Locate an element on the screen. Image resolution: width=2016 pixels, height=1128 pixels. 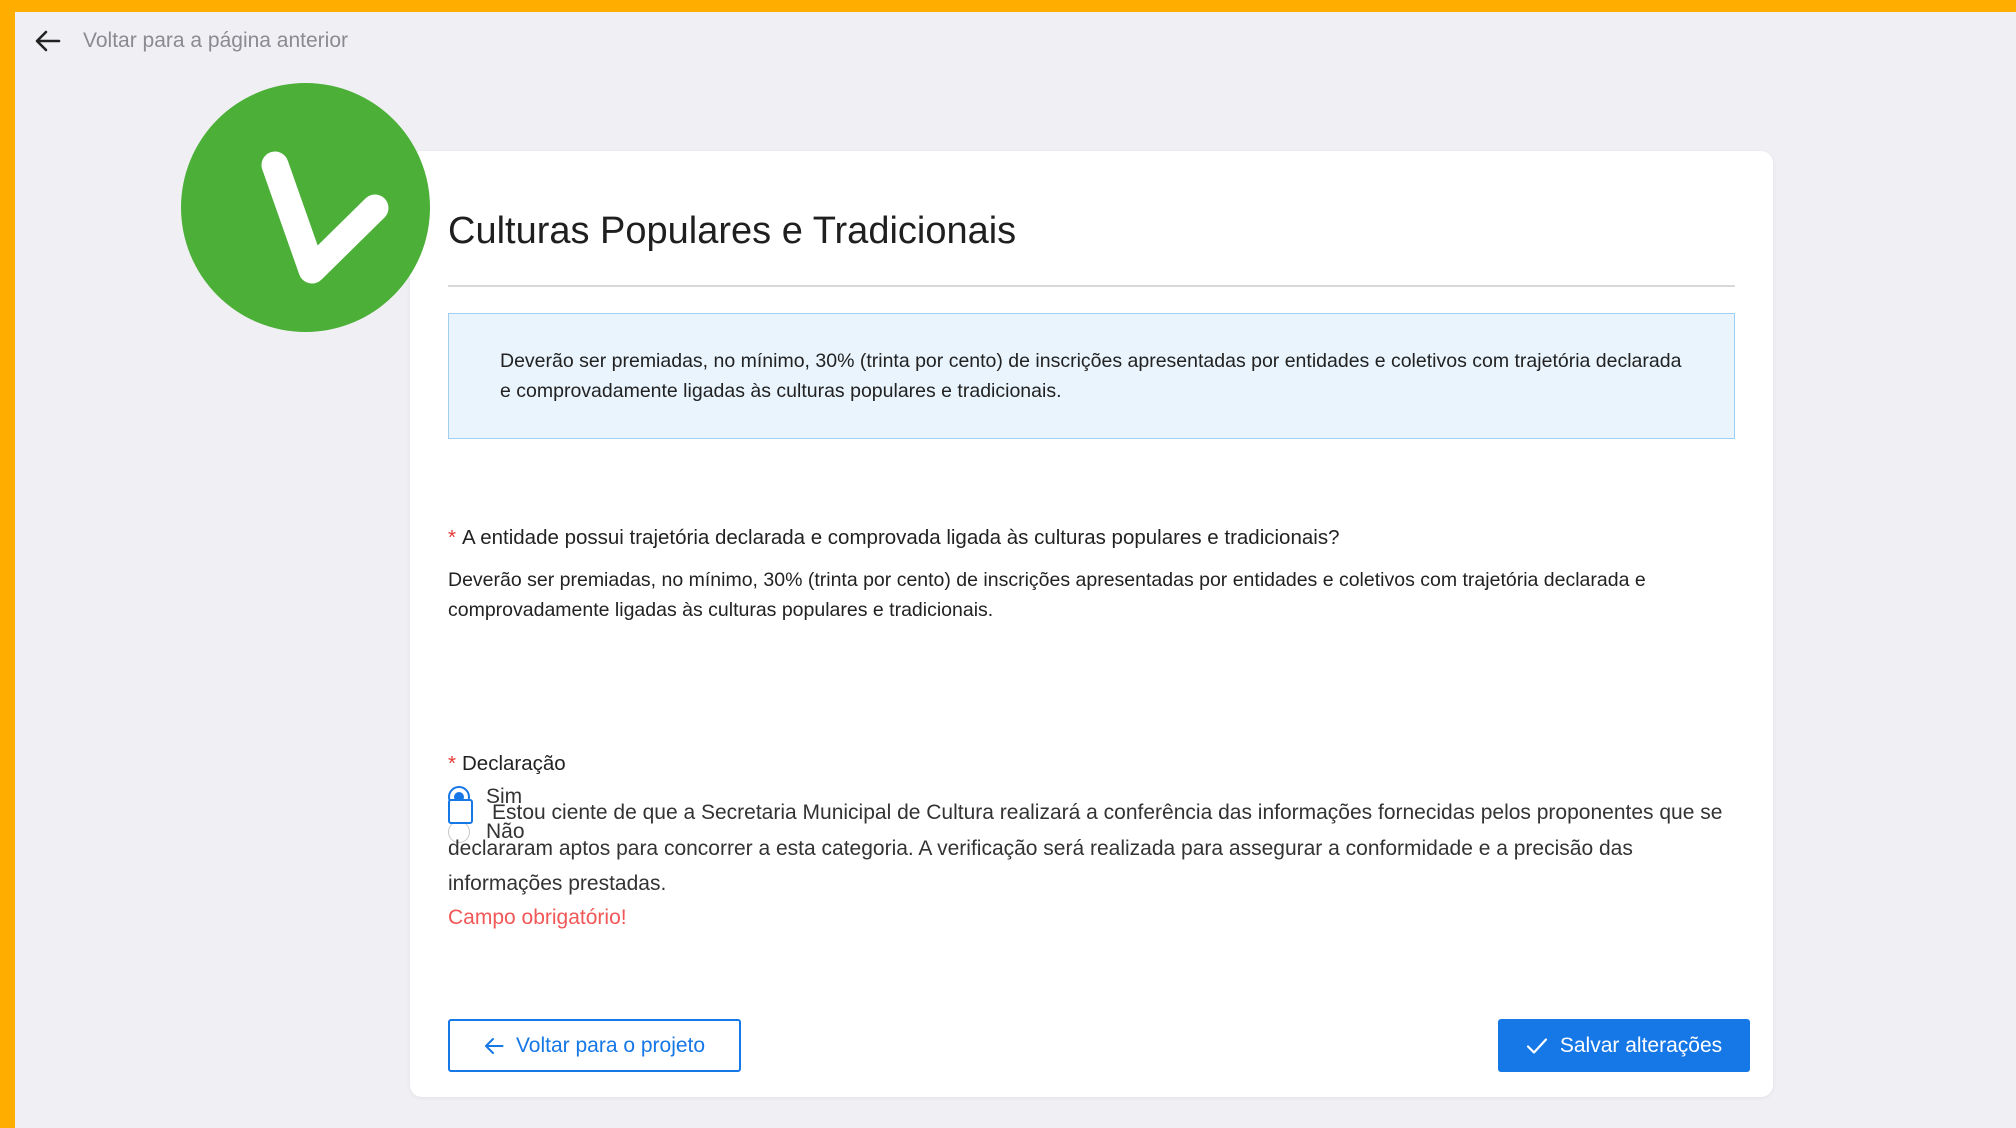
arrow-down-right-icon is located at coordinates (305, 207).